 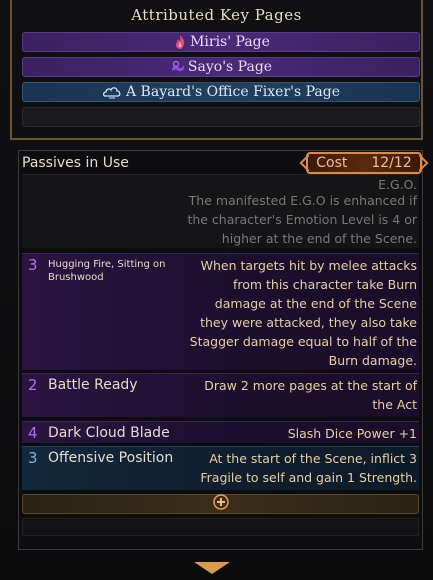 What do you see at coordinates (221, 117) in the screenshot?
I see `key-page-empty-slot` at bounding box center [221, 117].